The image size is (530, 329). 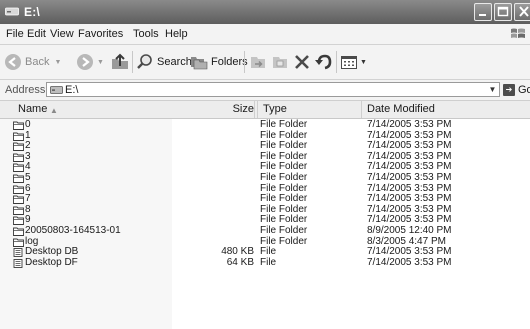 I want to click on menu-help: Help, so click(x=176, y=34).